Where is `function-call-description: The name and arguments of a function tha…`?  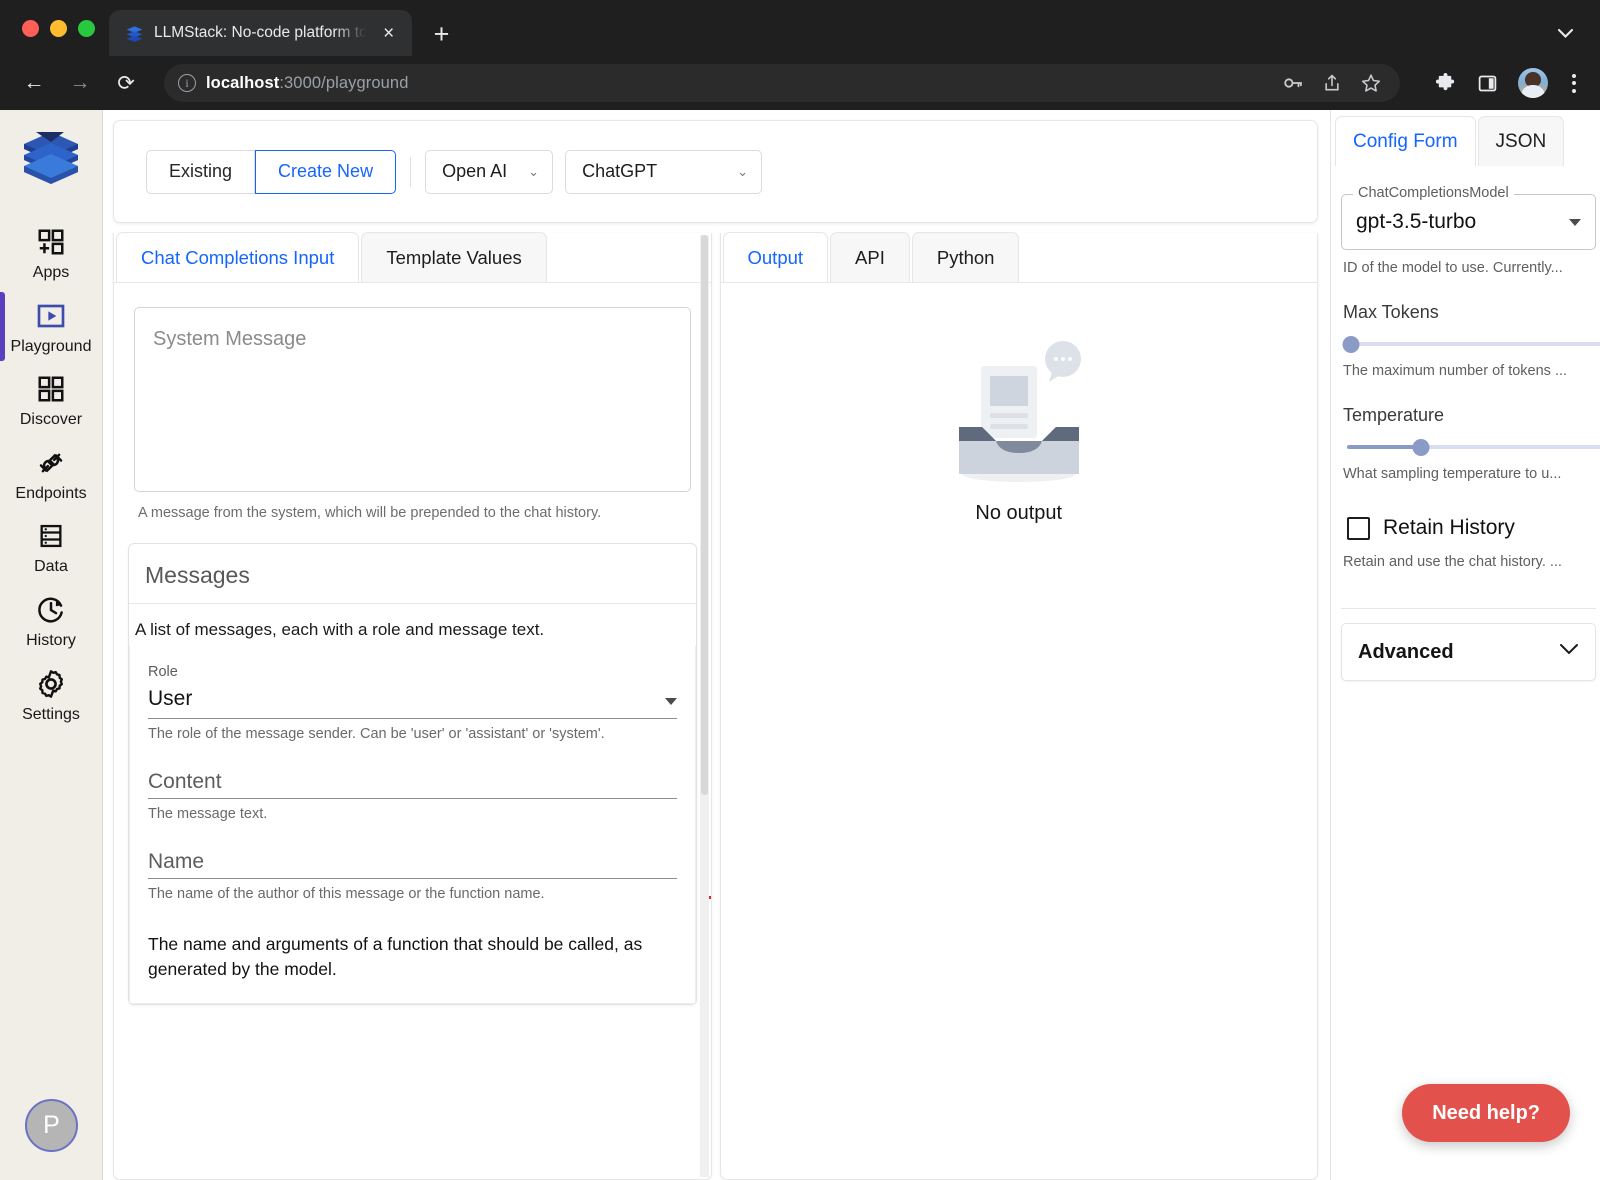 function-call-description: The name and arguments of a function tha… is located at coordinates (395, 957).